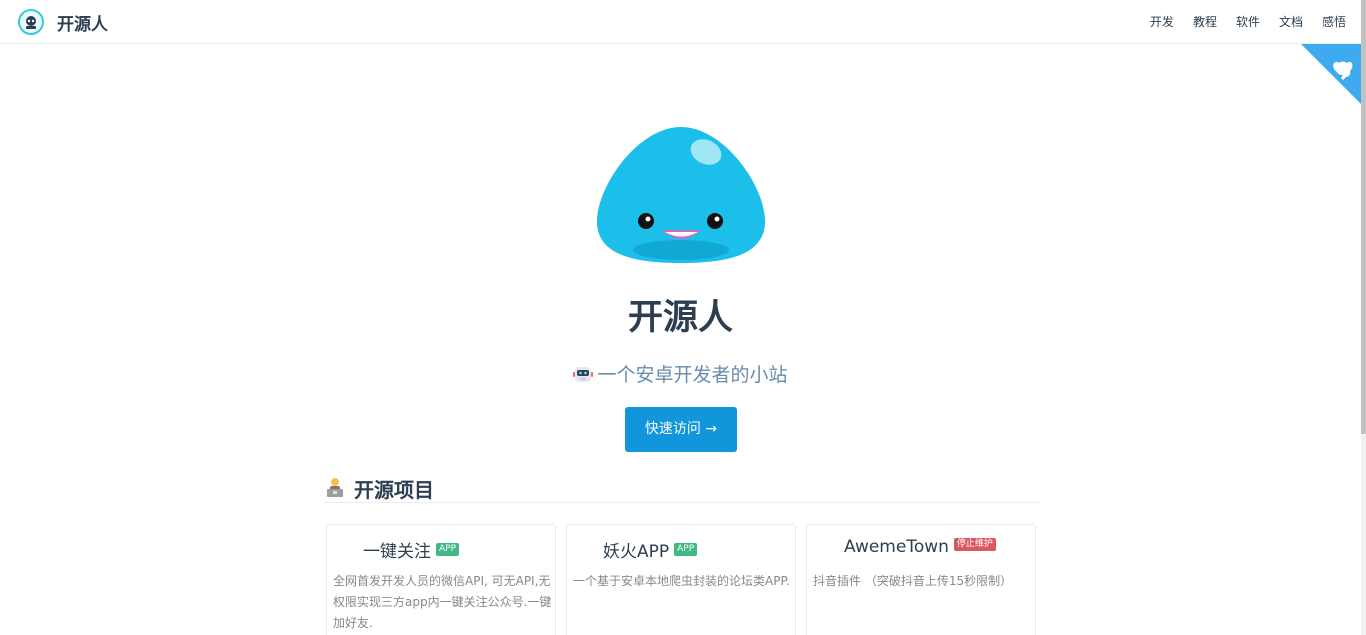 The image size is (1366, 635). What do you see at coordinates (681, 429) in the screenshot?
I see `quick-access-button: 快速访问 →` at bounding box center [681, 429].